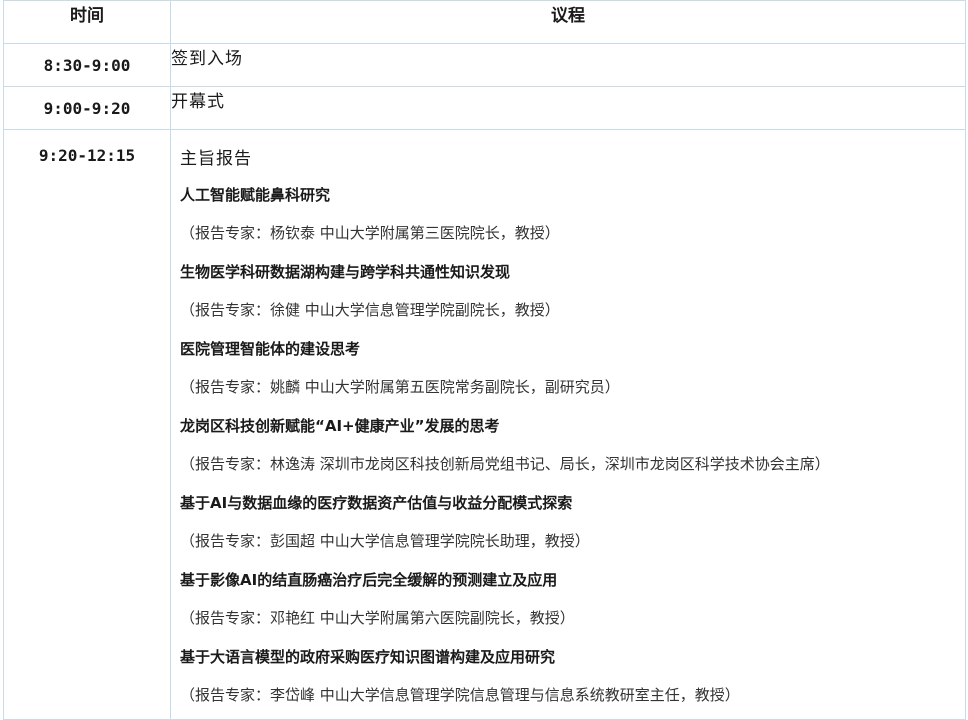 The height and width of the screenshot is (720, 968). Describe the element at coordinates (345, 272) in the screenshot. I see `talk-title: 生物医学科研数据湖构建与跨学科共通性知识发现` at that location.